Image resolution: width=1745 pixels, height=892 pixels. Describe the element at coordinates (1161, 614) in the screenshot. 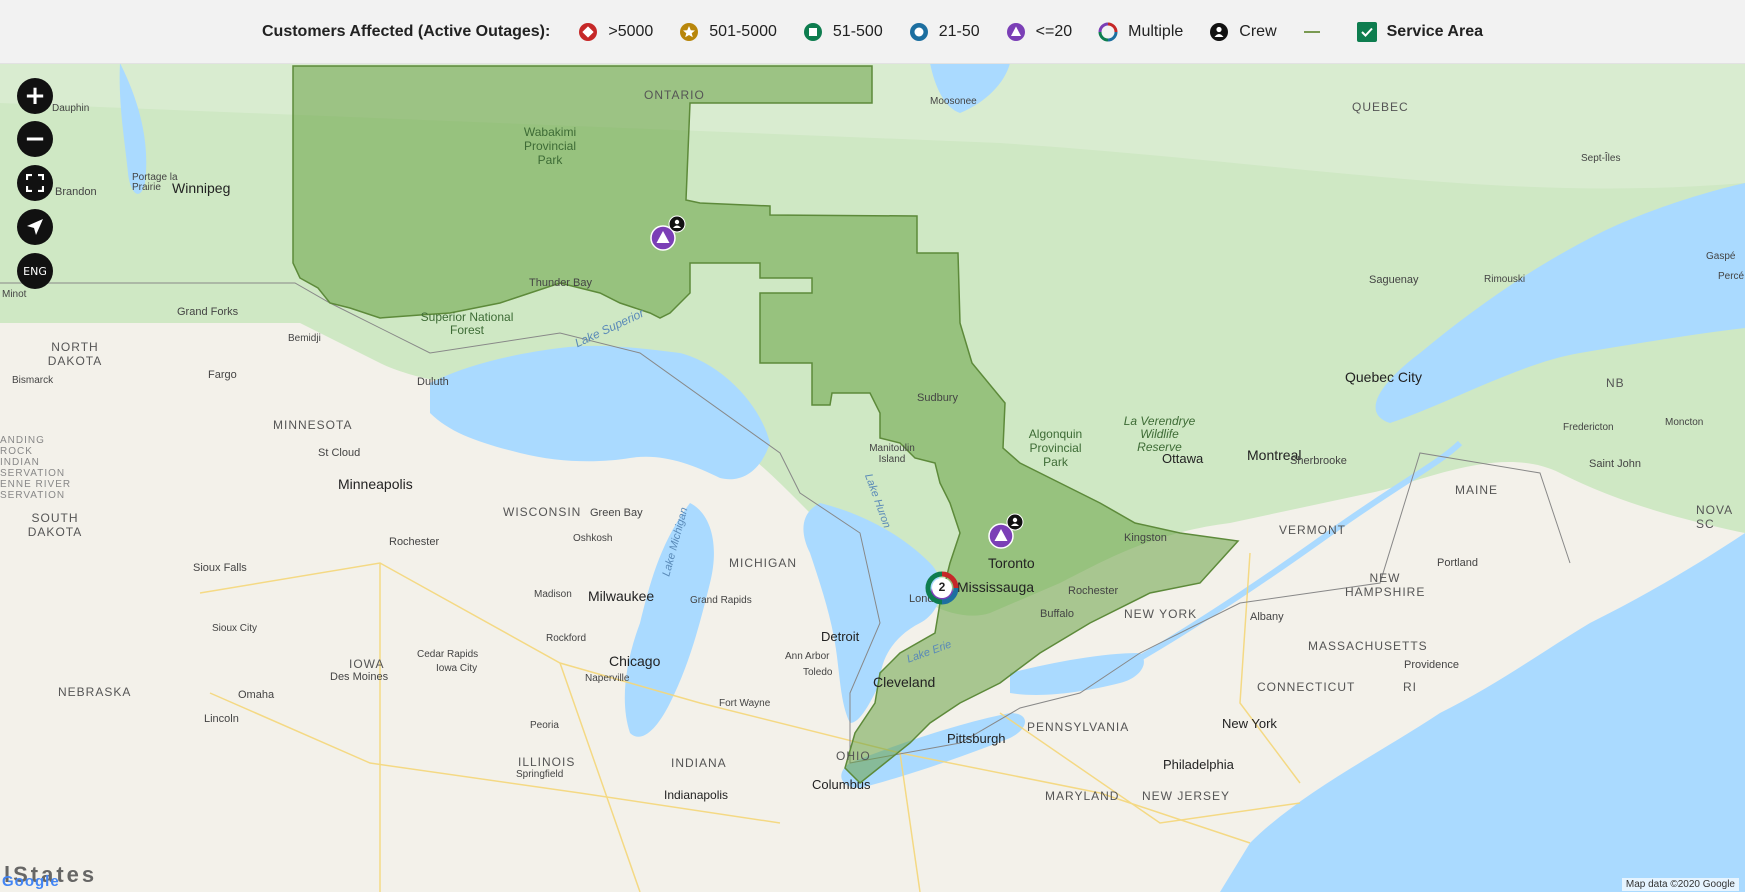

I see `label-new-york-state: NEW YORK` at that location.